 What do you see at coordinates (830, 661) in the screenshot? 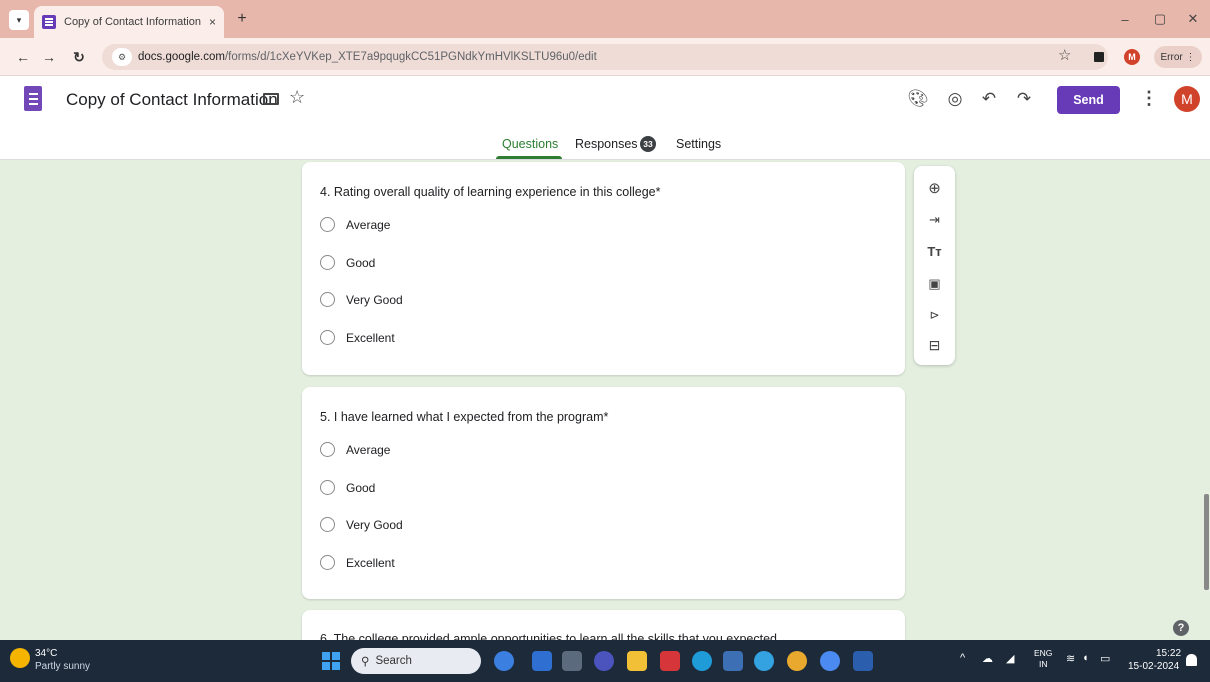
I see `chrome-profile-icon` at bounding box center [830, 661].